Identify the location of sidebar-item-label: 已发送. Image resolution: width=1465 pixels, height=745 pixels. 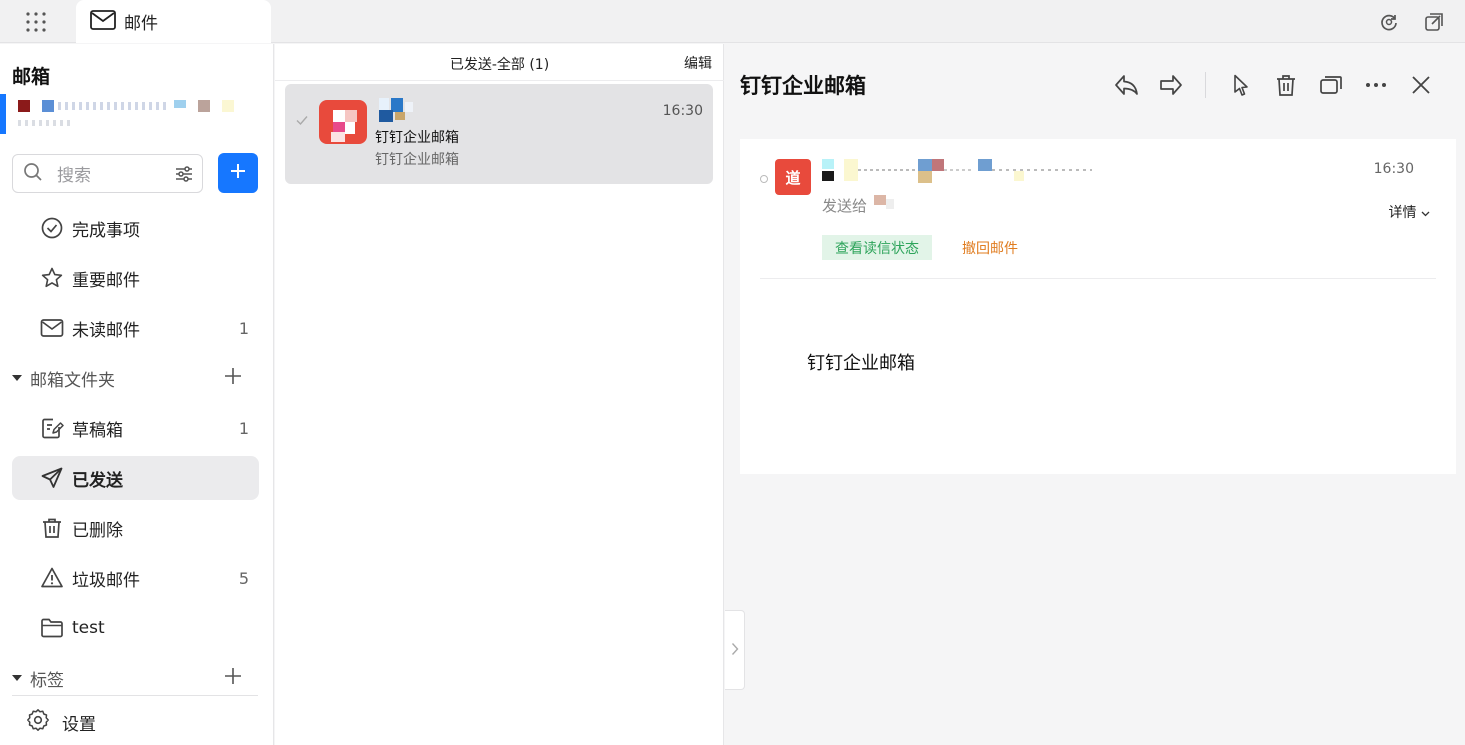
(97, 480).